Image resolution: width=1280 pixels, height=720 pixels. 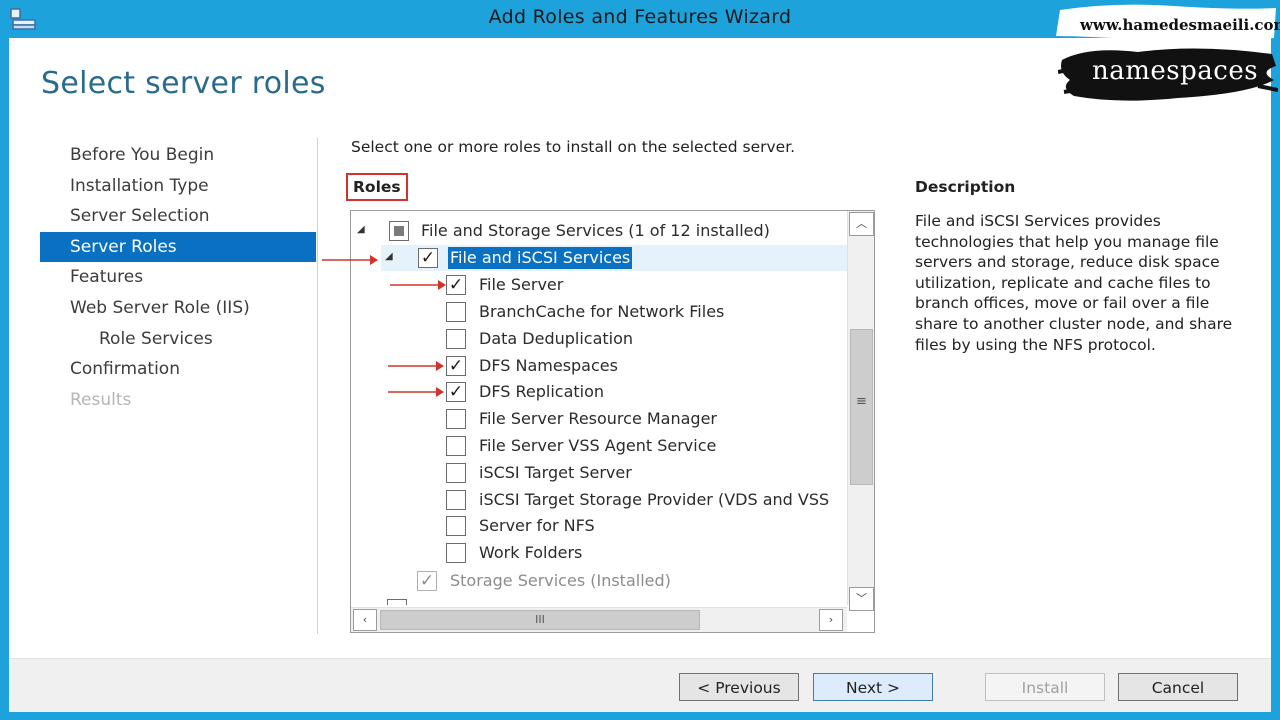 I want to click on nav-divider, so click(x=317, y=386).